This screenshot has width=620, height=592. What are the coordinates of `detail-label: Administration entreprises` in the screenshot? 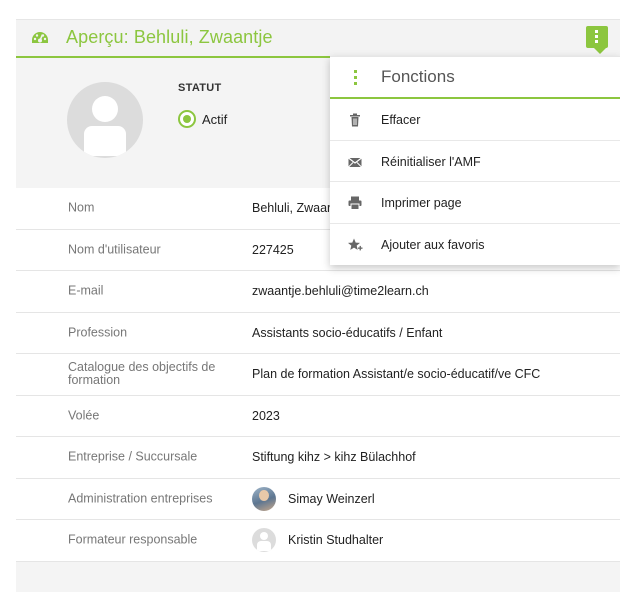 It's located at (140, 498).